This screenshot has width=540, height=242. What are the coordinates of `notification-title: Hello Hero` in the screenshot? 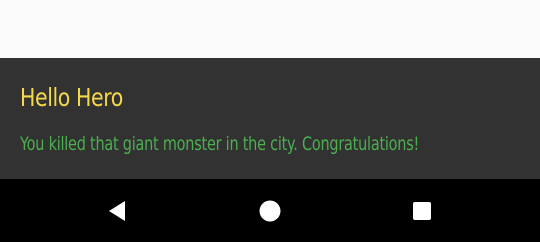 It's located at (71, 97).